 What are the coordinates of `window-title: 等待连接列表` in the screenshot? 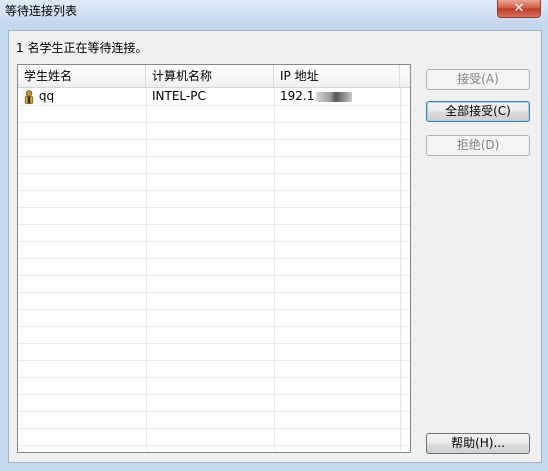 It's located at (41, 11).